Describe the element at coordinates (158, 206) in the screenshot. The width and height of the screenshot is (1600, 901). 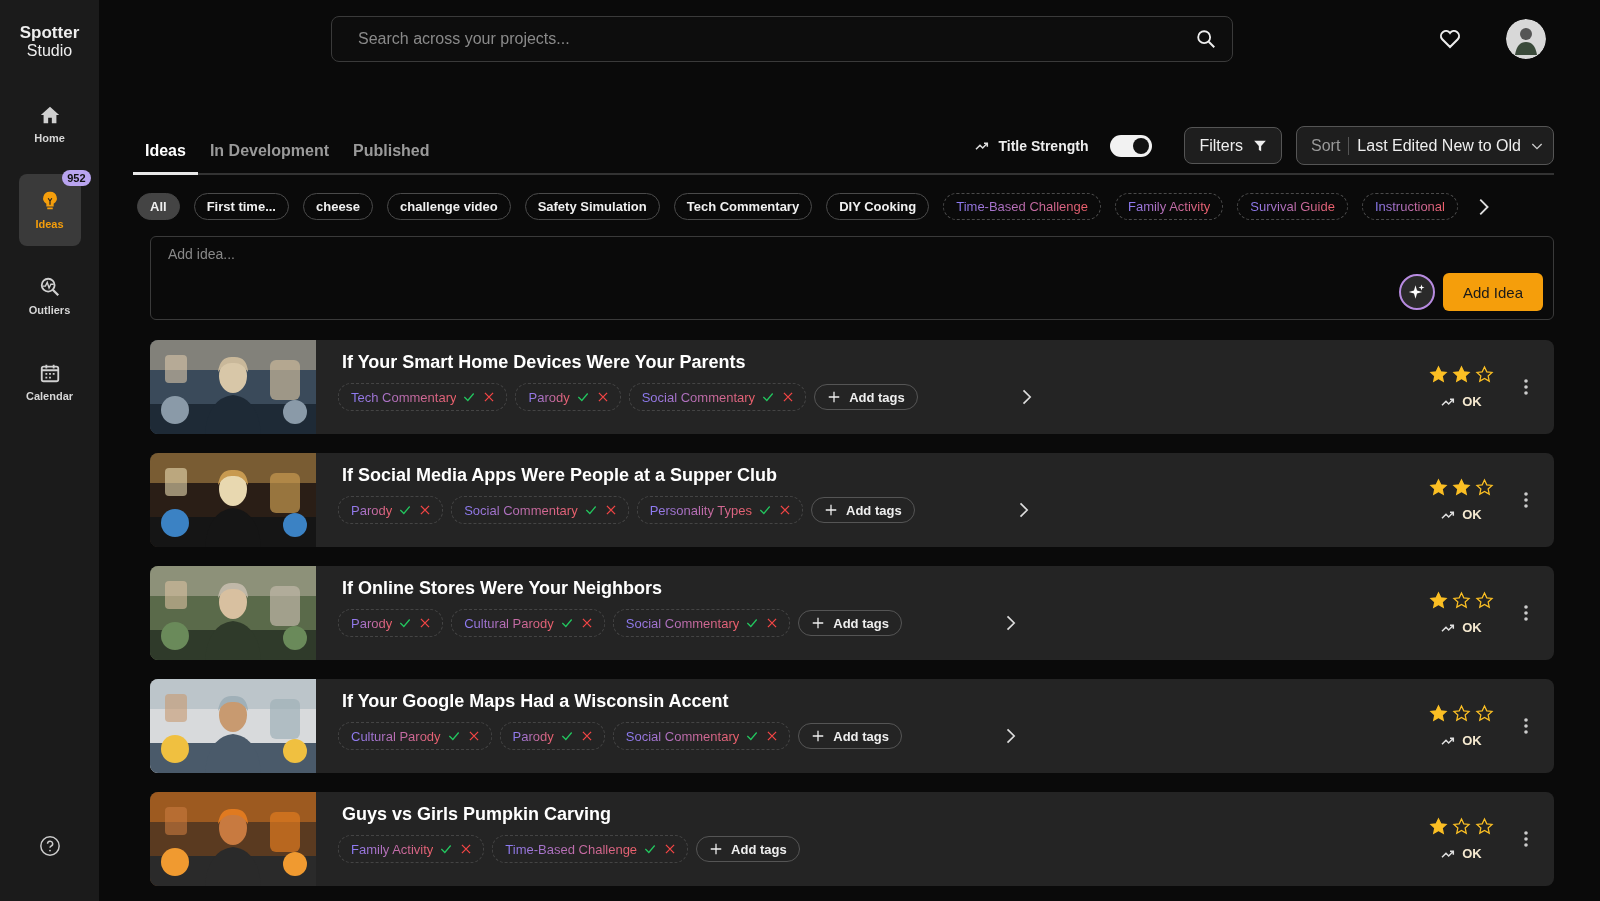
I see `filter-chip: All` at that location.